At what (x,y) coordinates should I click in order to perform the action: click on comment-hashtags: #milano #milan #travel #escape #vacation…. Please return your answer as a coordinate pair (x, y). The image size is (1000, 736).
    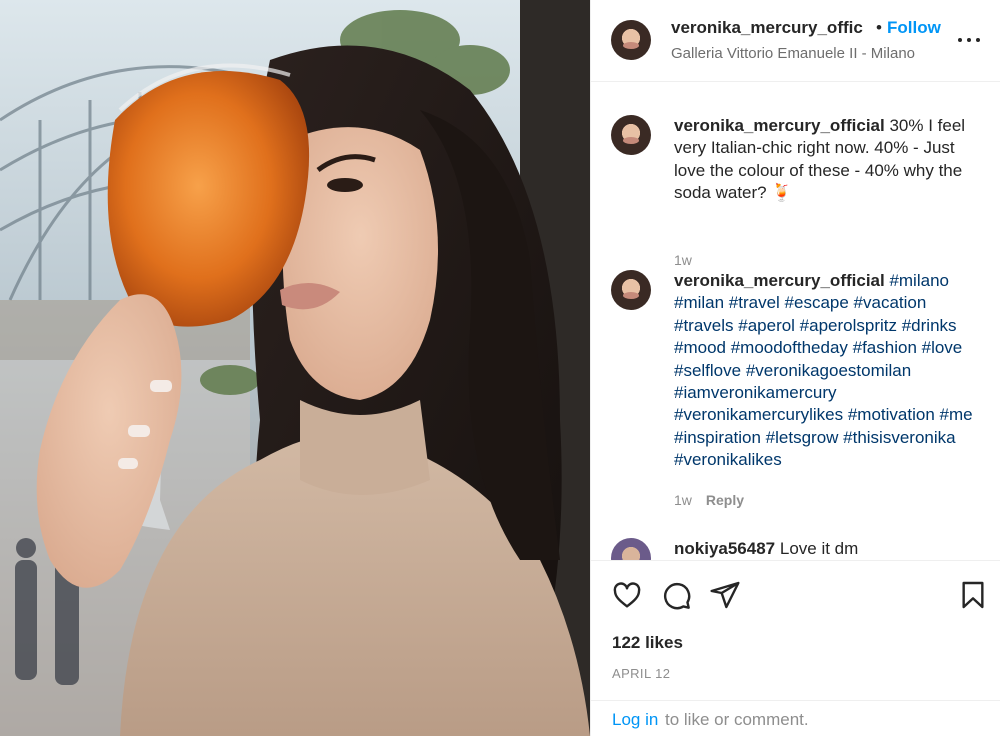
    Looking at the image, I should click on (823, 370).